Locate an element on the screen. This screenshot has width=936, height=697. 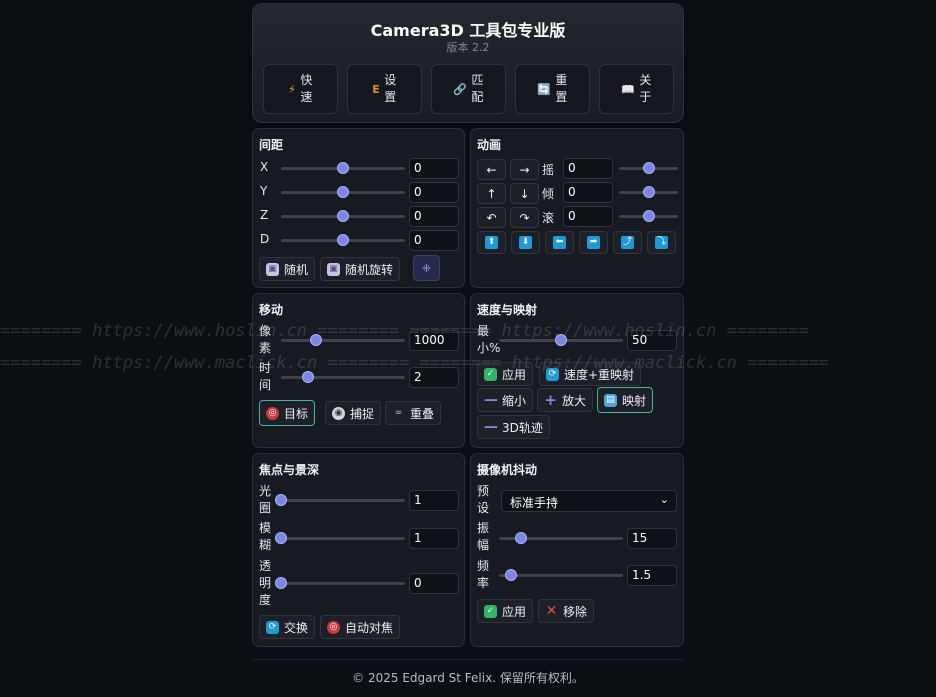
x-input: 0 is located at coordinates (434, 168).